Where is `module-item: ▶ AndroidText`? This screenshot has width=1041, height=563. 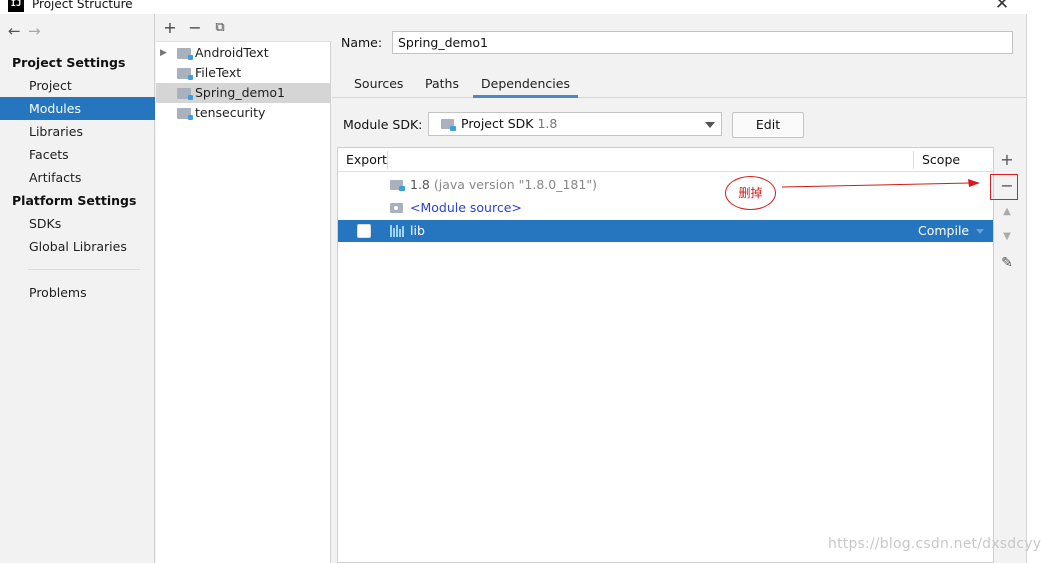 module-item: ▶ AndroidText is located at coordinates (243, 53).